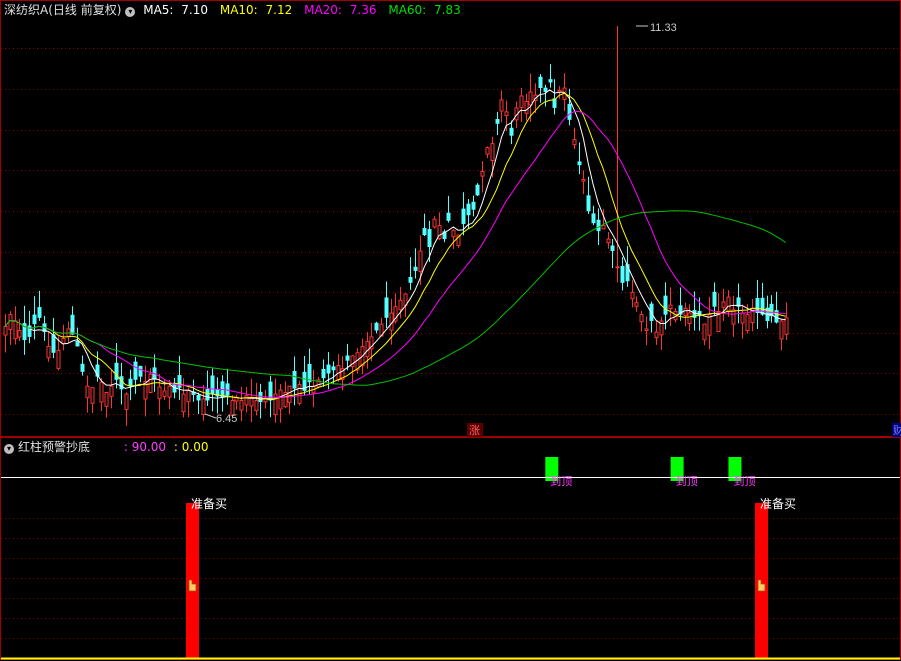 This screenshot has height=661, width=901. What do you see at coordinates (54, 447) in the screenshot?
I see `indicator-title: 红柱预警抄底` at bounding box center [54, 447].